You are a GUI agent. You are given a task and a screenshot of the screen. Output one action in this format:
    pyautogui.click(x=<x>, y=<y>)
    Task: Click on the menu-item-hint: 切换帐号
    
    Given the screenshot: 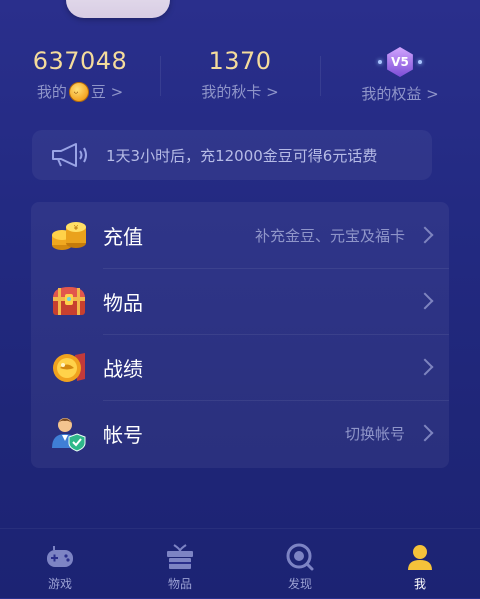 What is the action you would take?
    pyautogui.click(x=374, y=433)
    